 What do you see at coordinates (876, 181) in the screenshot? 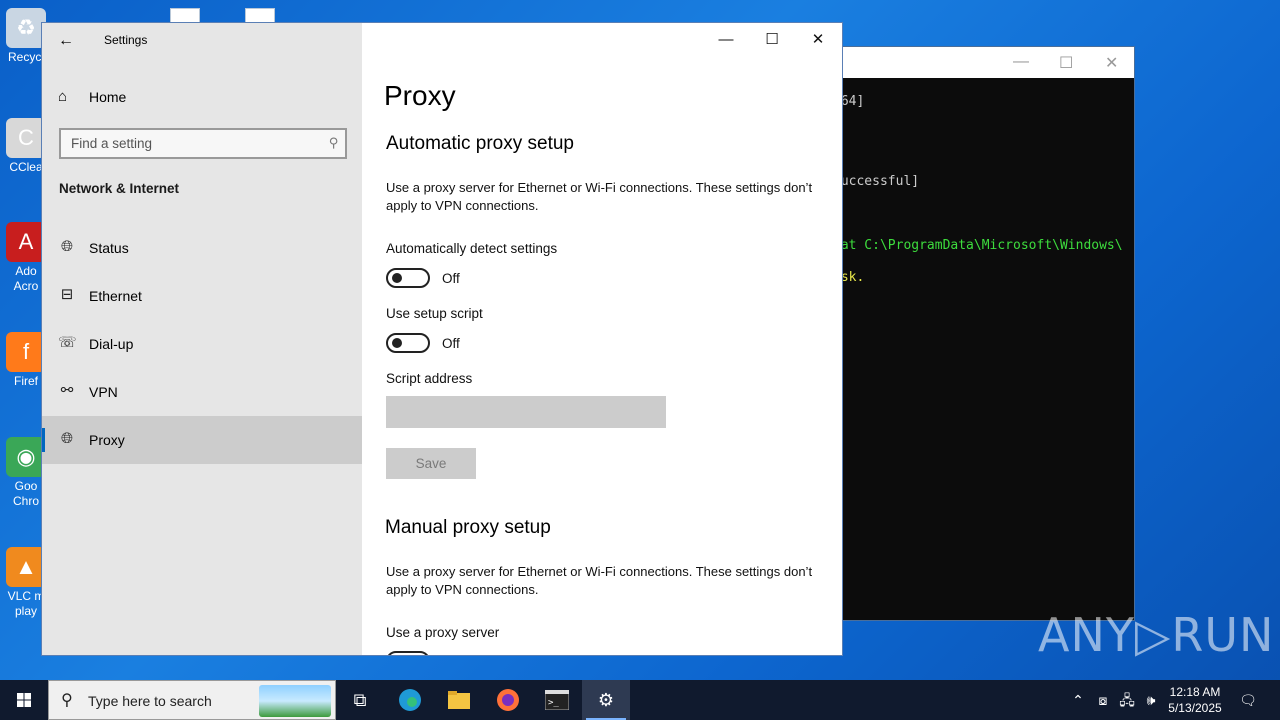
I see `console-line: Successful]` at bounding box center [876, 181].